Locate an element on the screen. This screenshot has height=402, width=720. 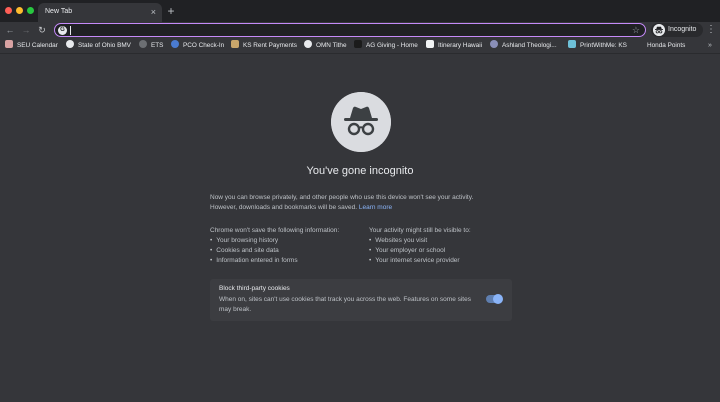
ag-favicon-icon is located at coordinates (358, 44).